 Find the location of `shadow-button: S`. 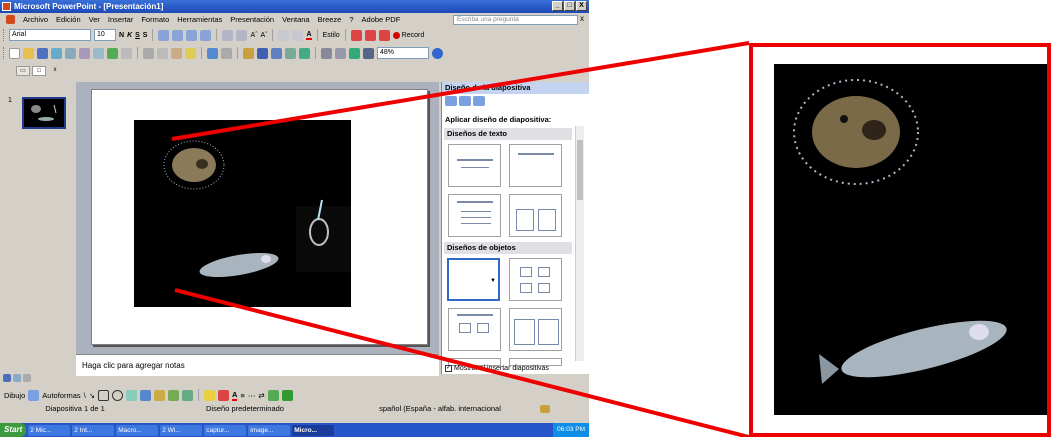

shadow-button: S is located at coordinates (145, 35).